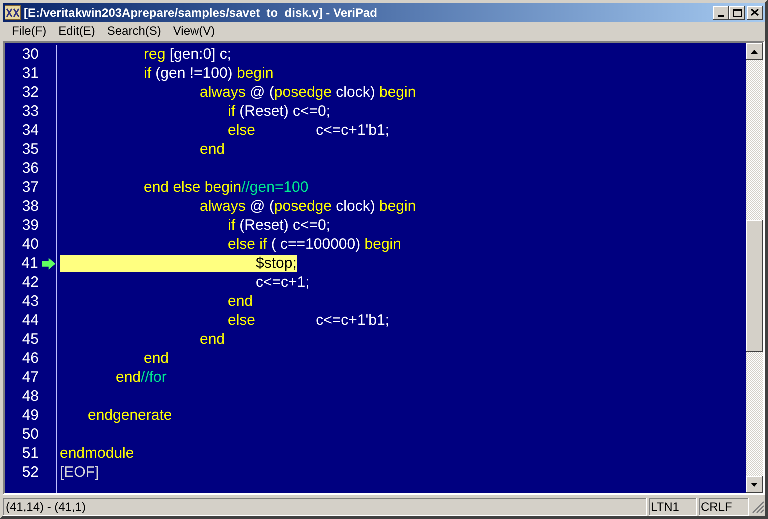 Image resolution: width=768 pixels, height=519 pixels. What do you see at coordinates (30, 453) in the screenshot?
I see `line-number: 51` at bounding box center [30, 453].